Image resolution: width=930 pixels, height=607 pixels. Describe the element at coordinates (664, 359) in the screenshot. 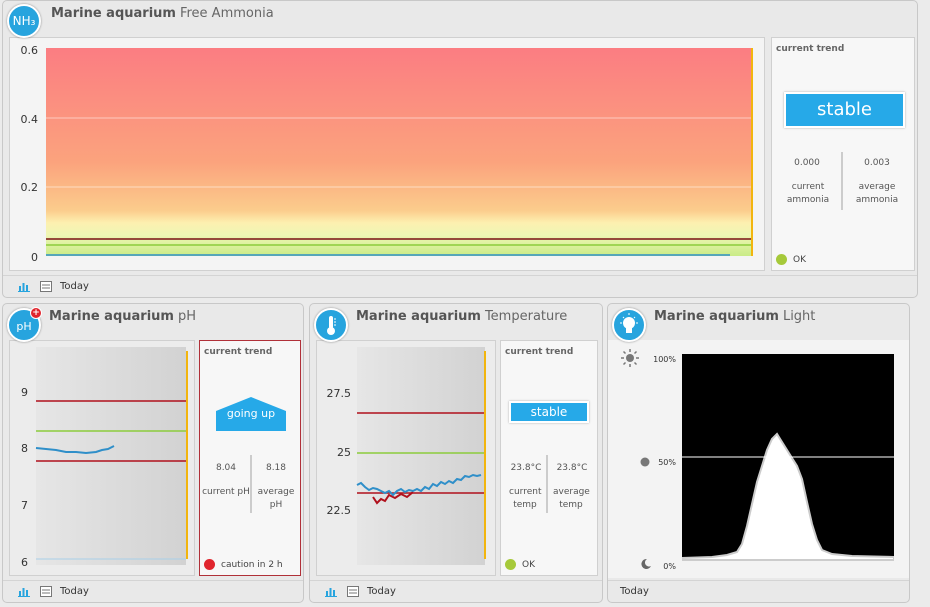

I see `light-ytick: 100%` at that location.